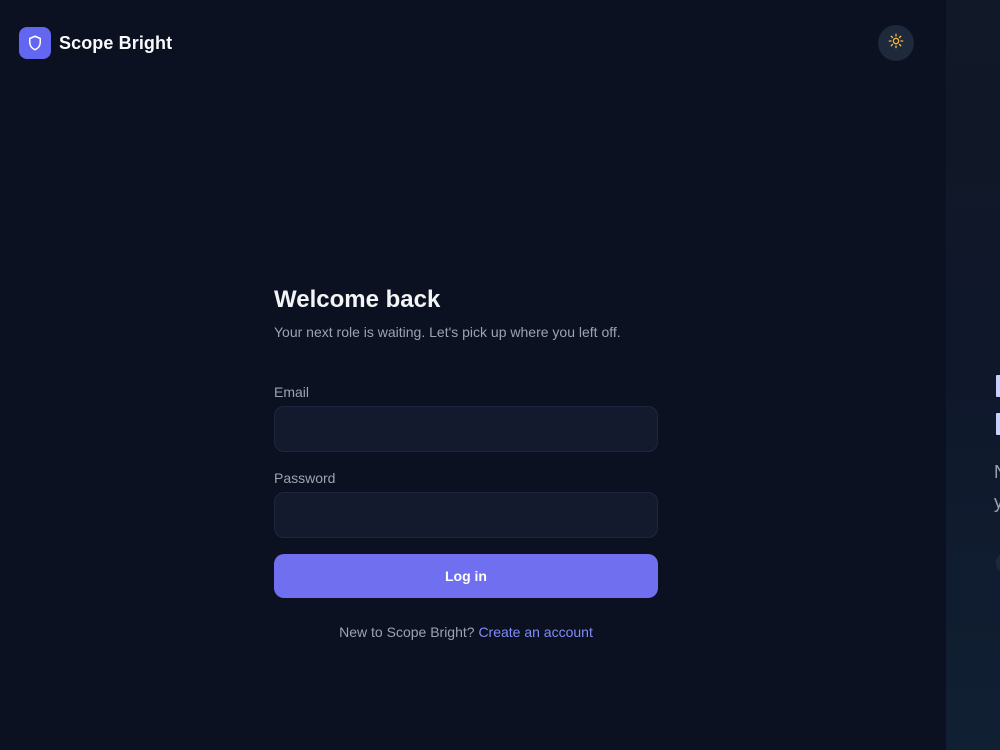  Describe the element at coordinates (466, 429) in the screenshot. I see `email-field` at that location.